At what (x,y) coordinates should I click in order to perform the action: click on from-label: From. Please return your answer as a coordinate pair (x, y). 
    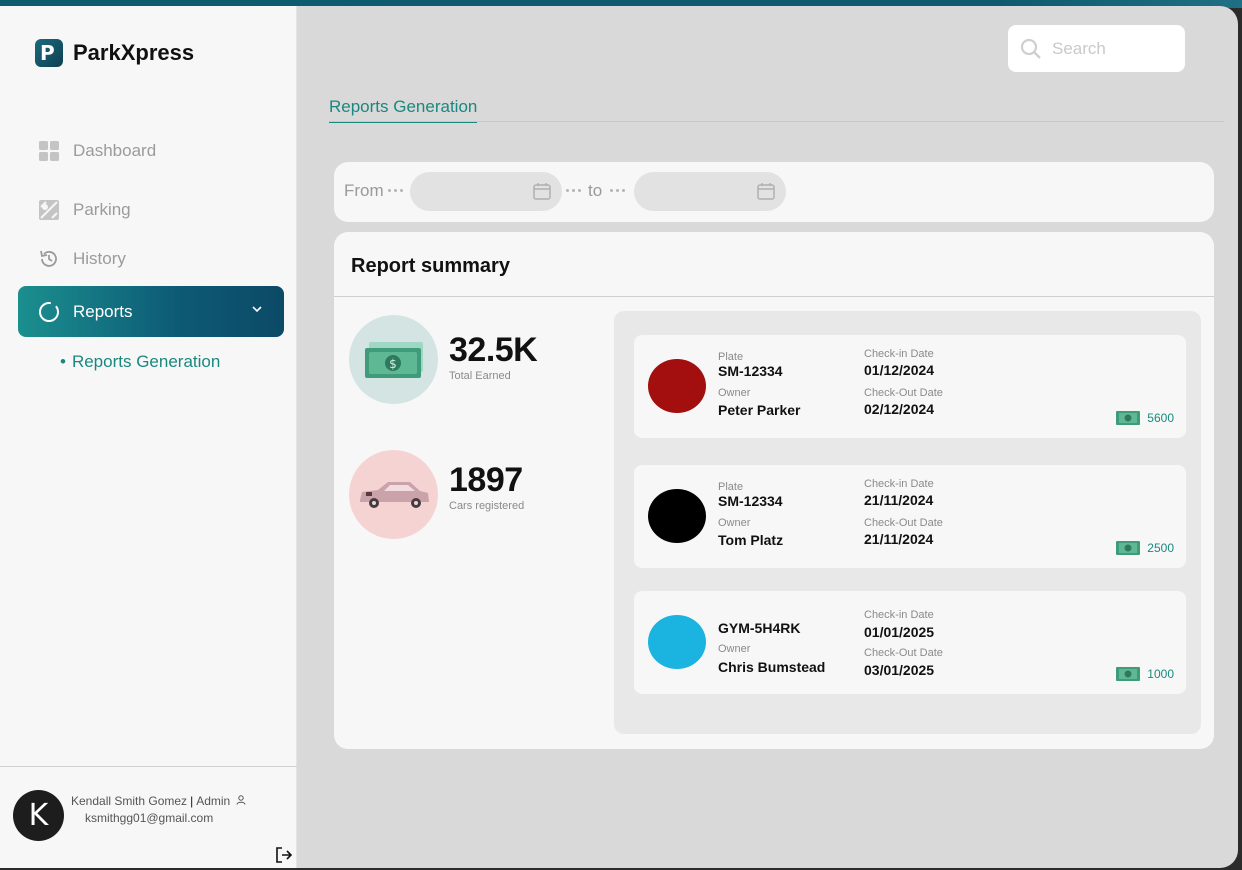
    Looking at the image, I should click on (364, 190).